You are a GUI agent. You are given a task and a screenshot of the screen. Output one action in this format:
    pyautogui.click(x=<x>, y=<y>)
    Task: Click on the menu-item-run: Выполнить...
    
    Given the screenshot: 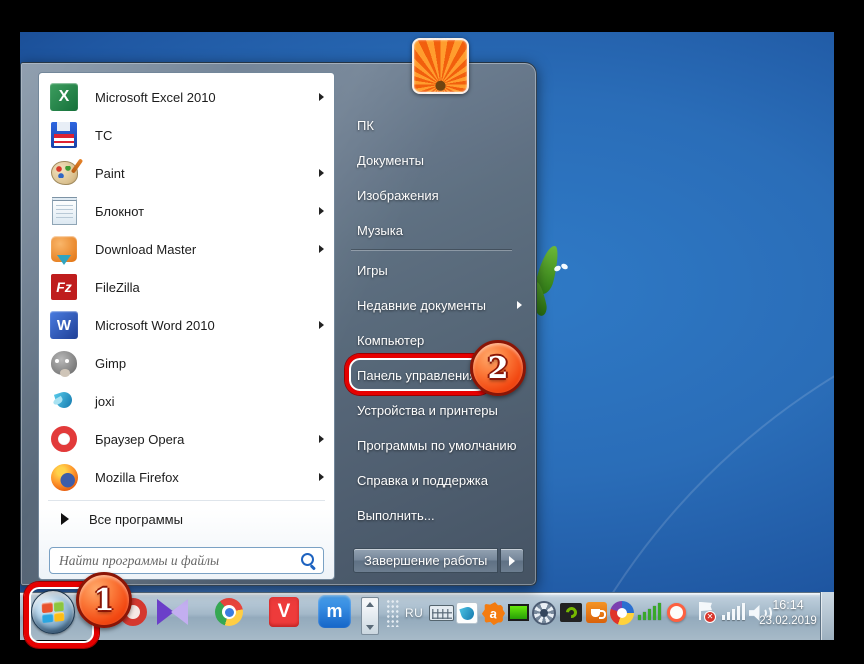 What is the action you would take?
    pyautogui.click(x=431, y=515)
    